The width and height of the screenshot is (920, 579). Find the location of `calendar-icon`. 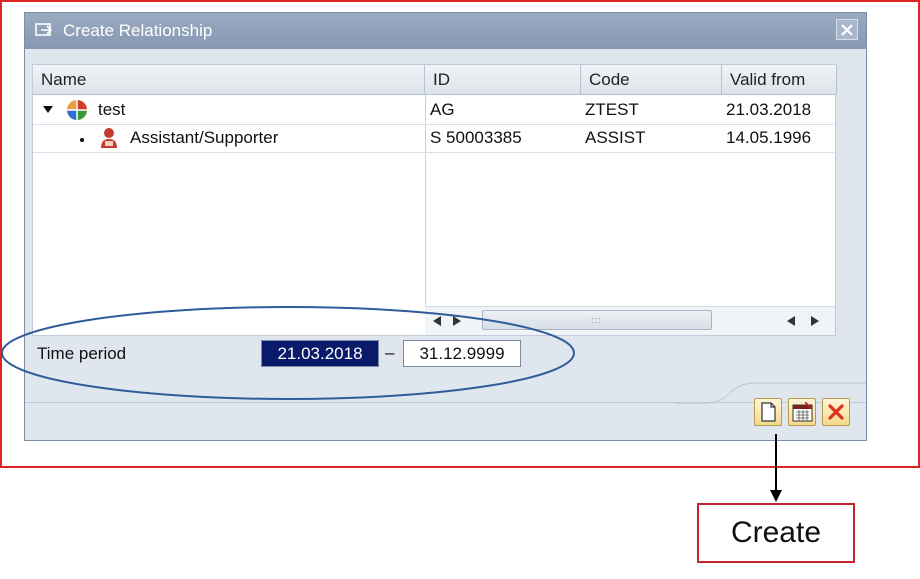

calendar-icon is located at coordinates (802, 412).